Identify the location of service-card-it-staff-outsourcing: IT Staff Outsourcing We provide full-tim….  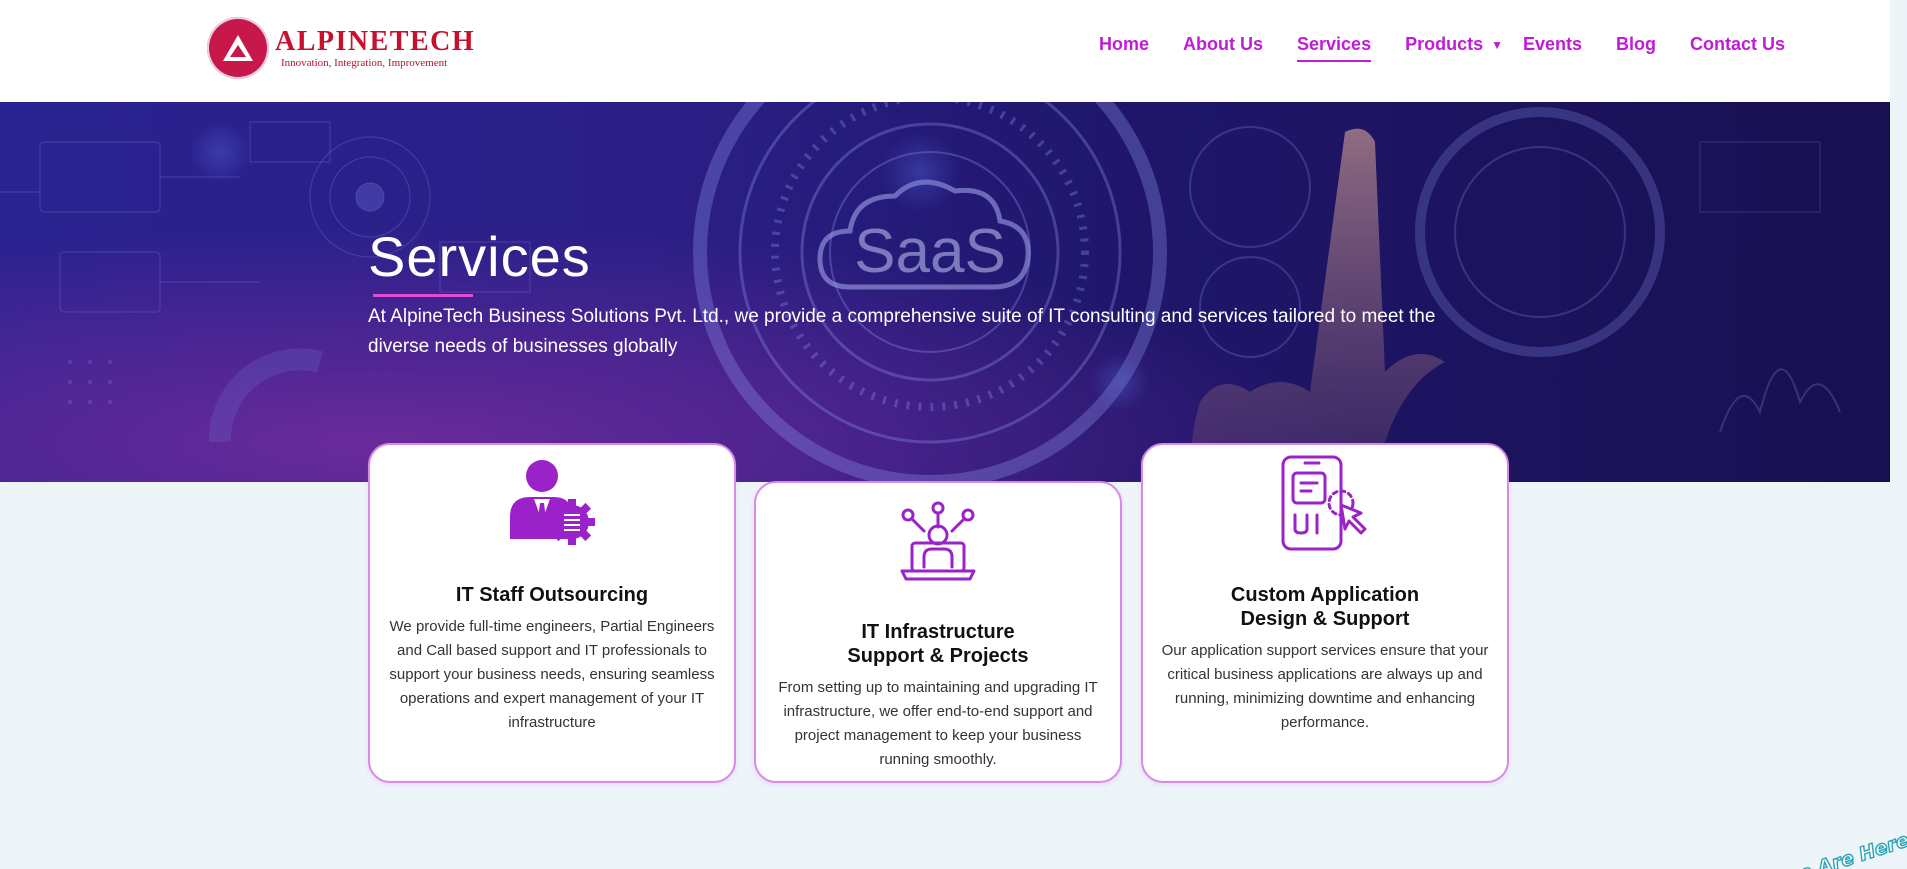
(552, 613).